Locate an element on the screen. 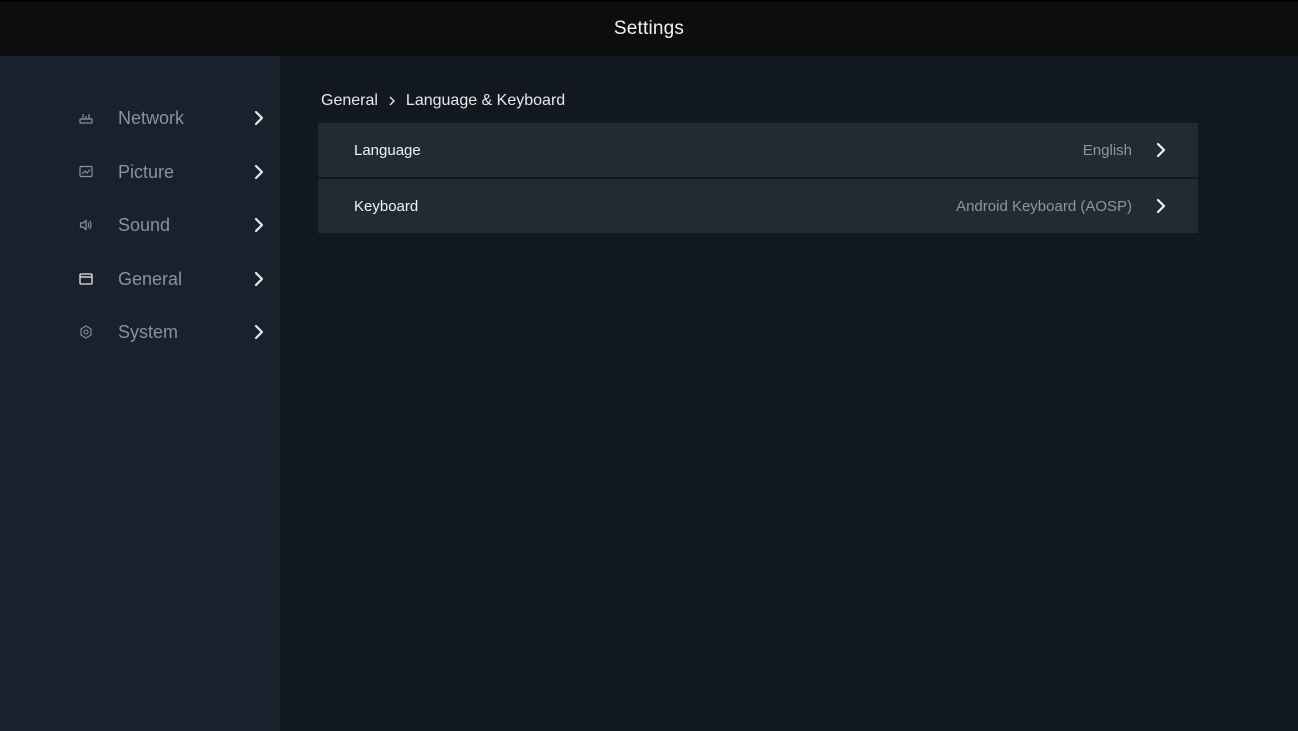 The height and width of the screenshot is (731, 1298). breadcrumb: General Language & Keyboard is located at coordinates (443, 101).